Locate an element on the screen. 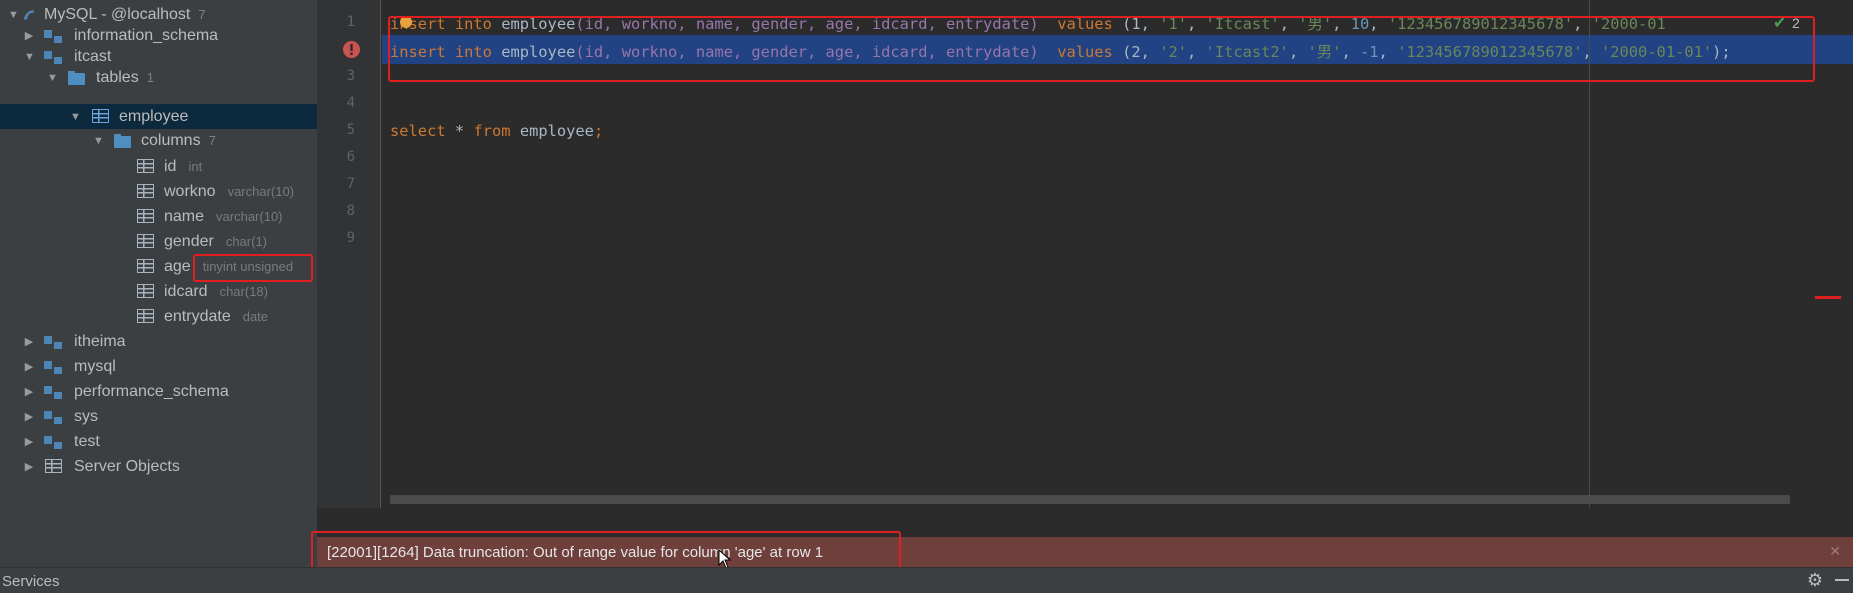  tree-schema-test: ▶ test is located at coordinates (158, 441).